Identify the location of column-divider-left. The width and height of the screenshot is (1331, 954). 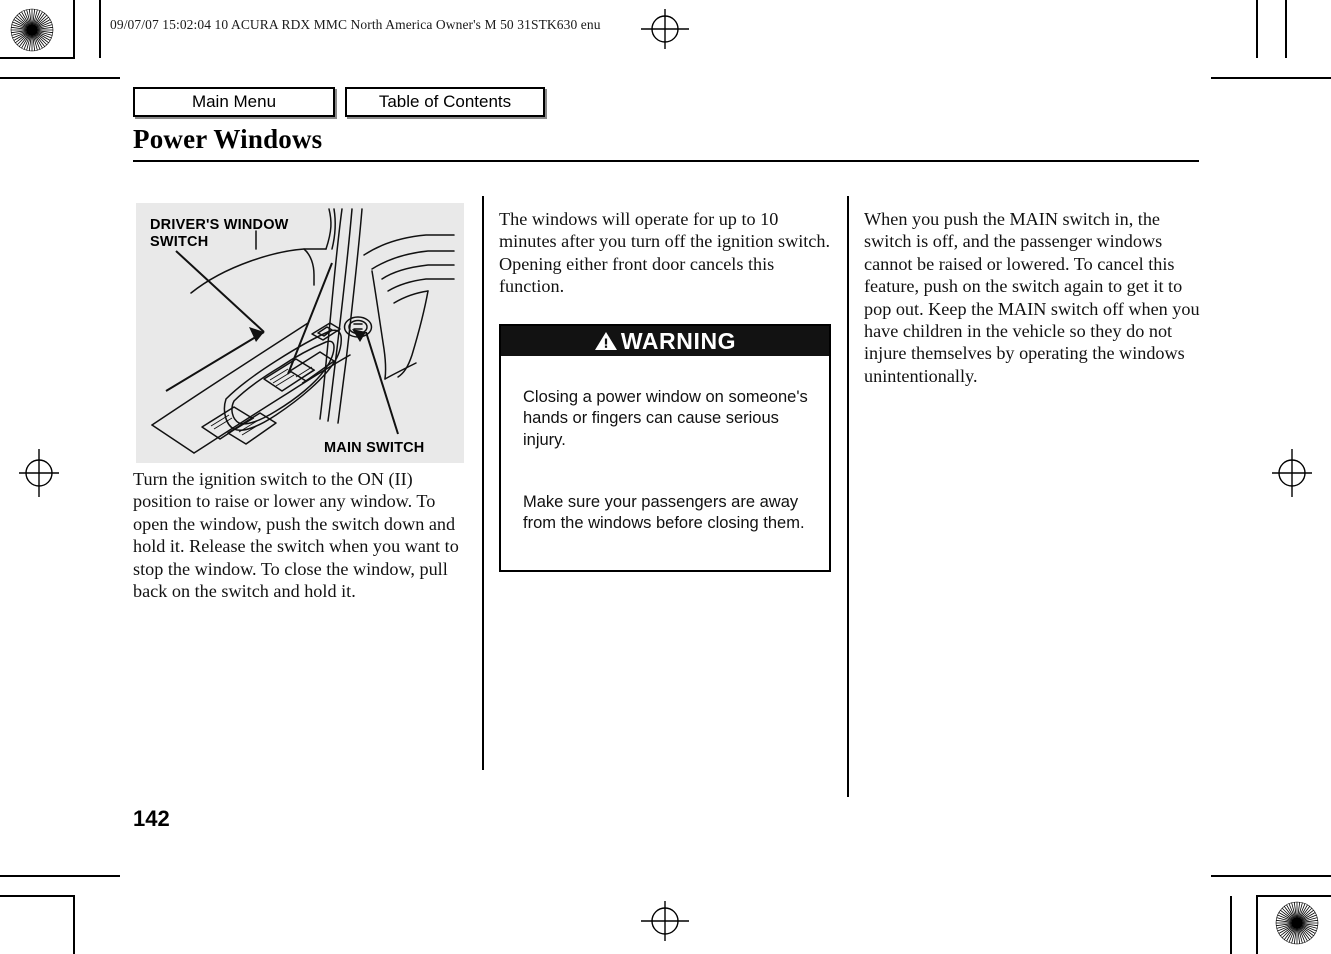
(483, 483).